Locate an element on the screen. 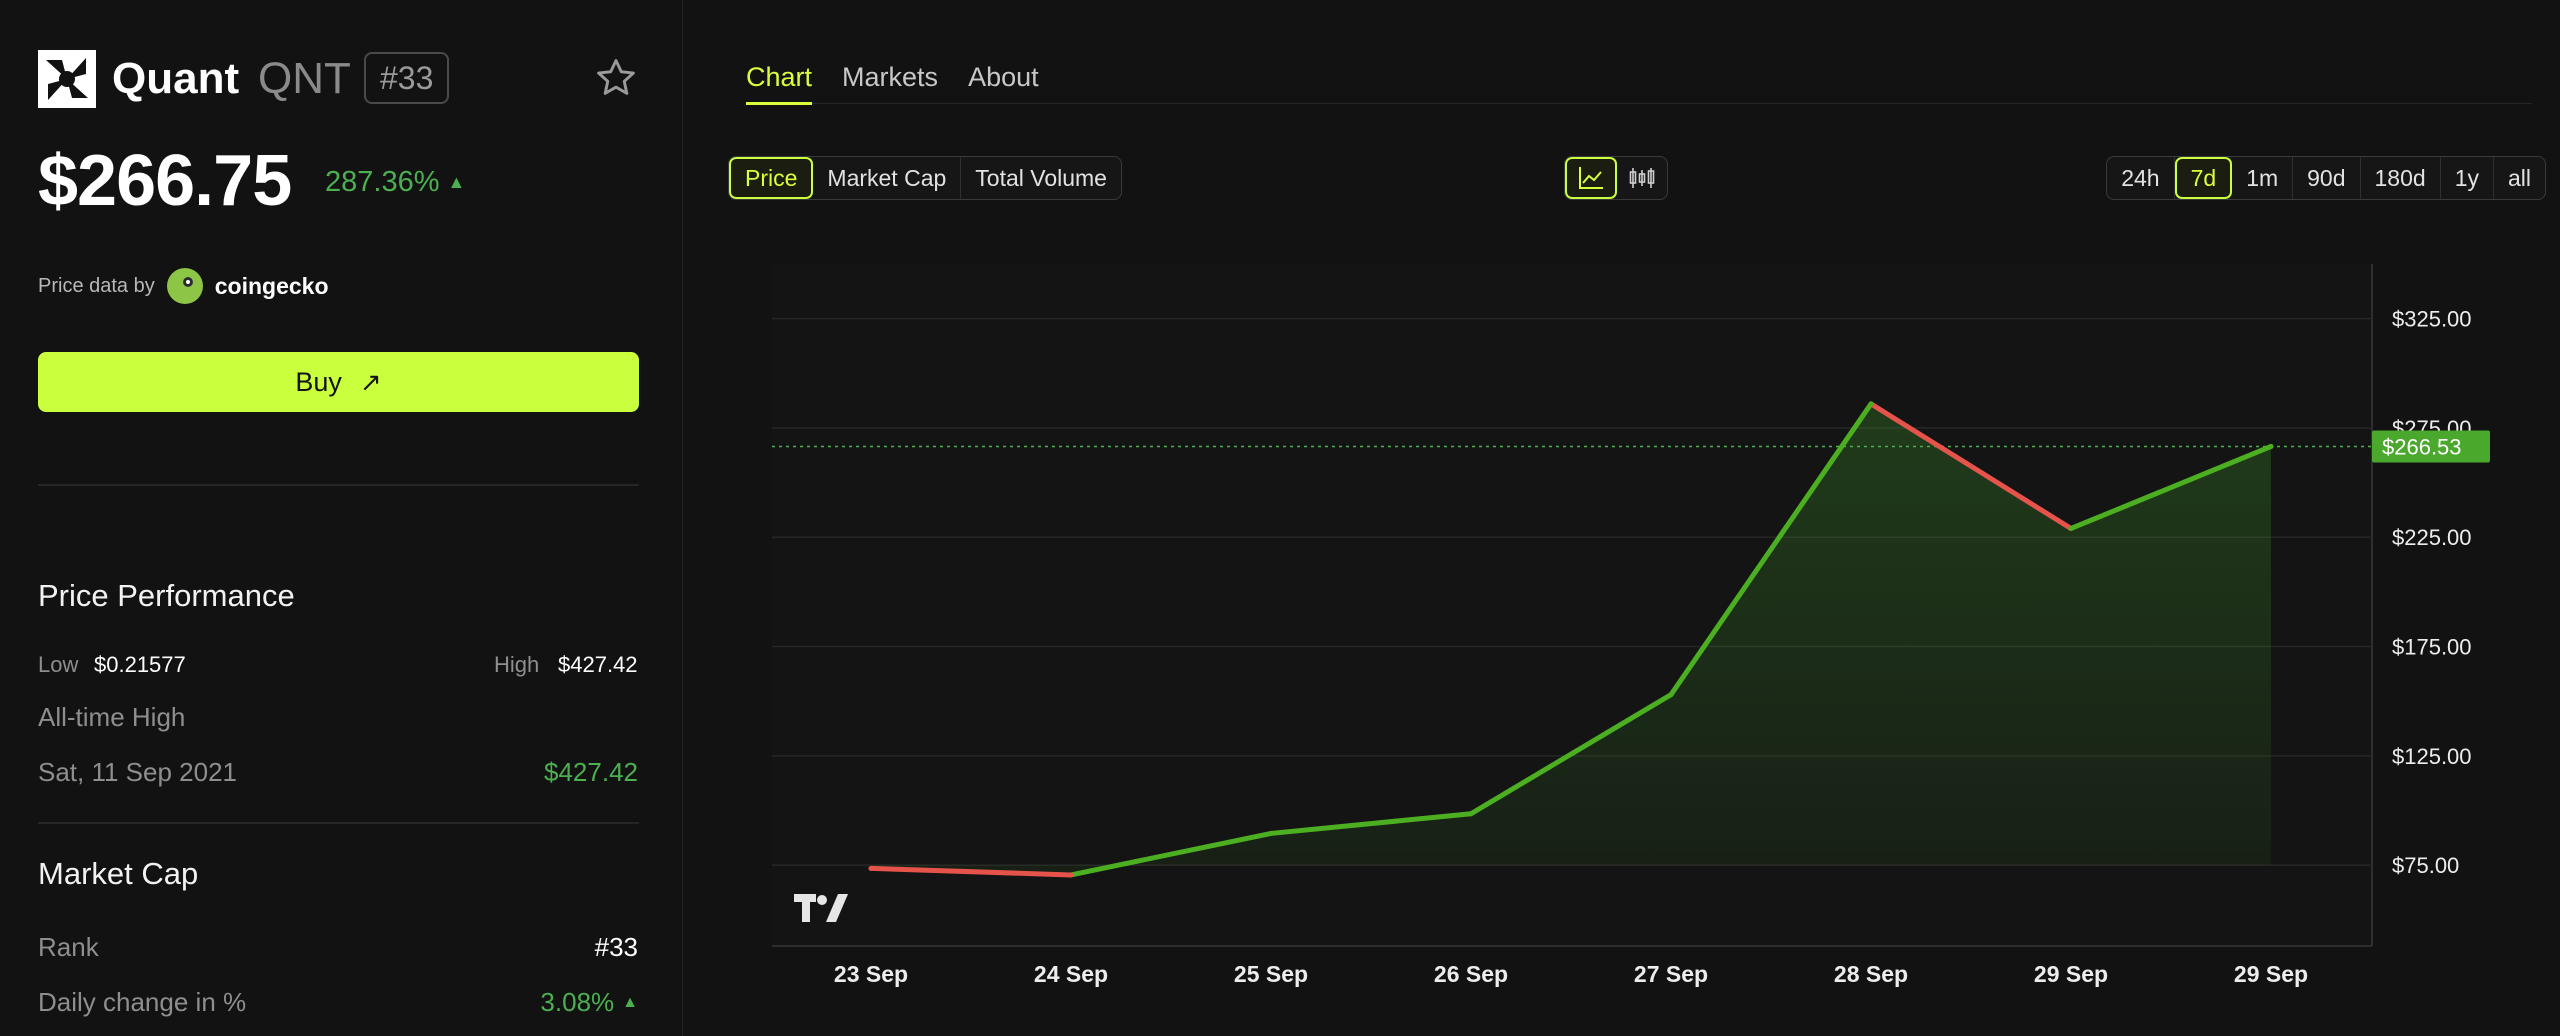  price-performance-title: Price Performance is located at coordinates (166, 595).